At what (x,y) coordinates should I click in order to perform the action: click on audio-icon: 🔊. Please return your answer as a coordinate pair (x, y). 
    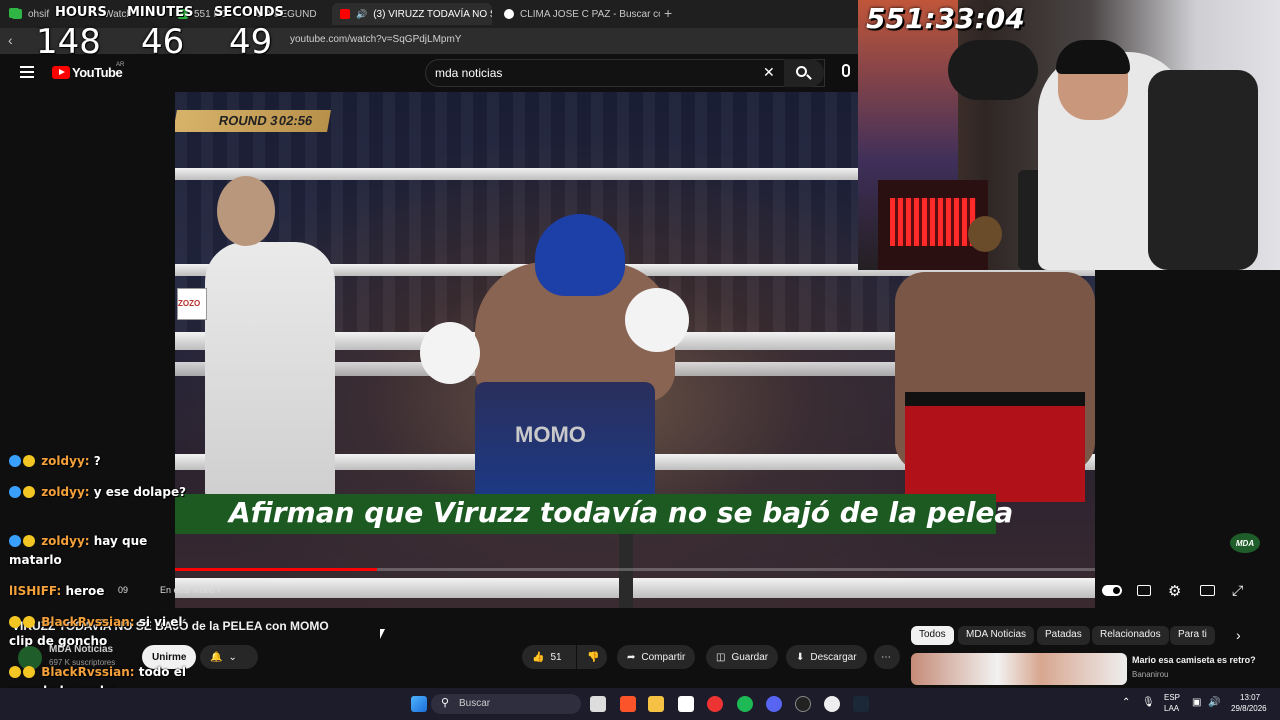
    Looking at the image, I should click on (362, 13).